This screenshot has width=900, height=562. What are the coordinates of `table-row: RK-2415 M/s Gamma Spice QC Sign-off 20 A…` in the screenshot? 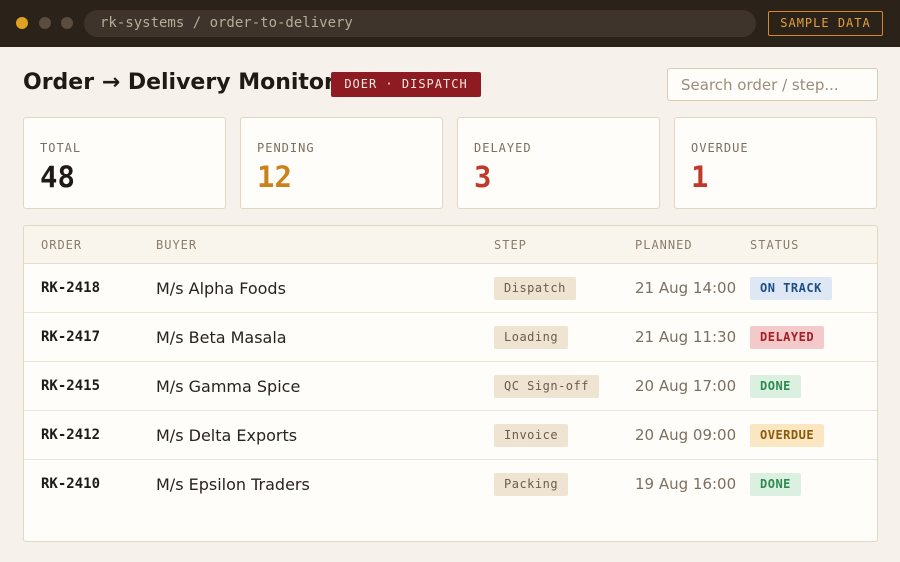 It's located at (450, 386).